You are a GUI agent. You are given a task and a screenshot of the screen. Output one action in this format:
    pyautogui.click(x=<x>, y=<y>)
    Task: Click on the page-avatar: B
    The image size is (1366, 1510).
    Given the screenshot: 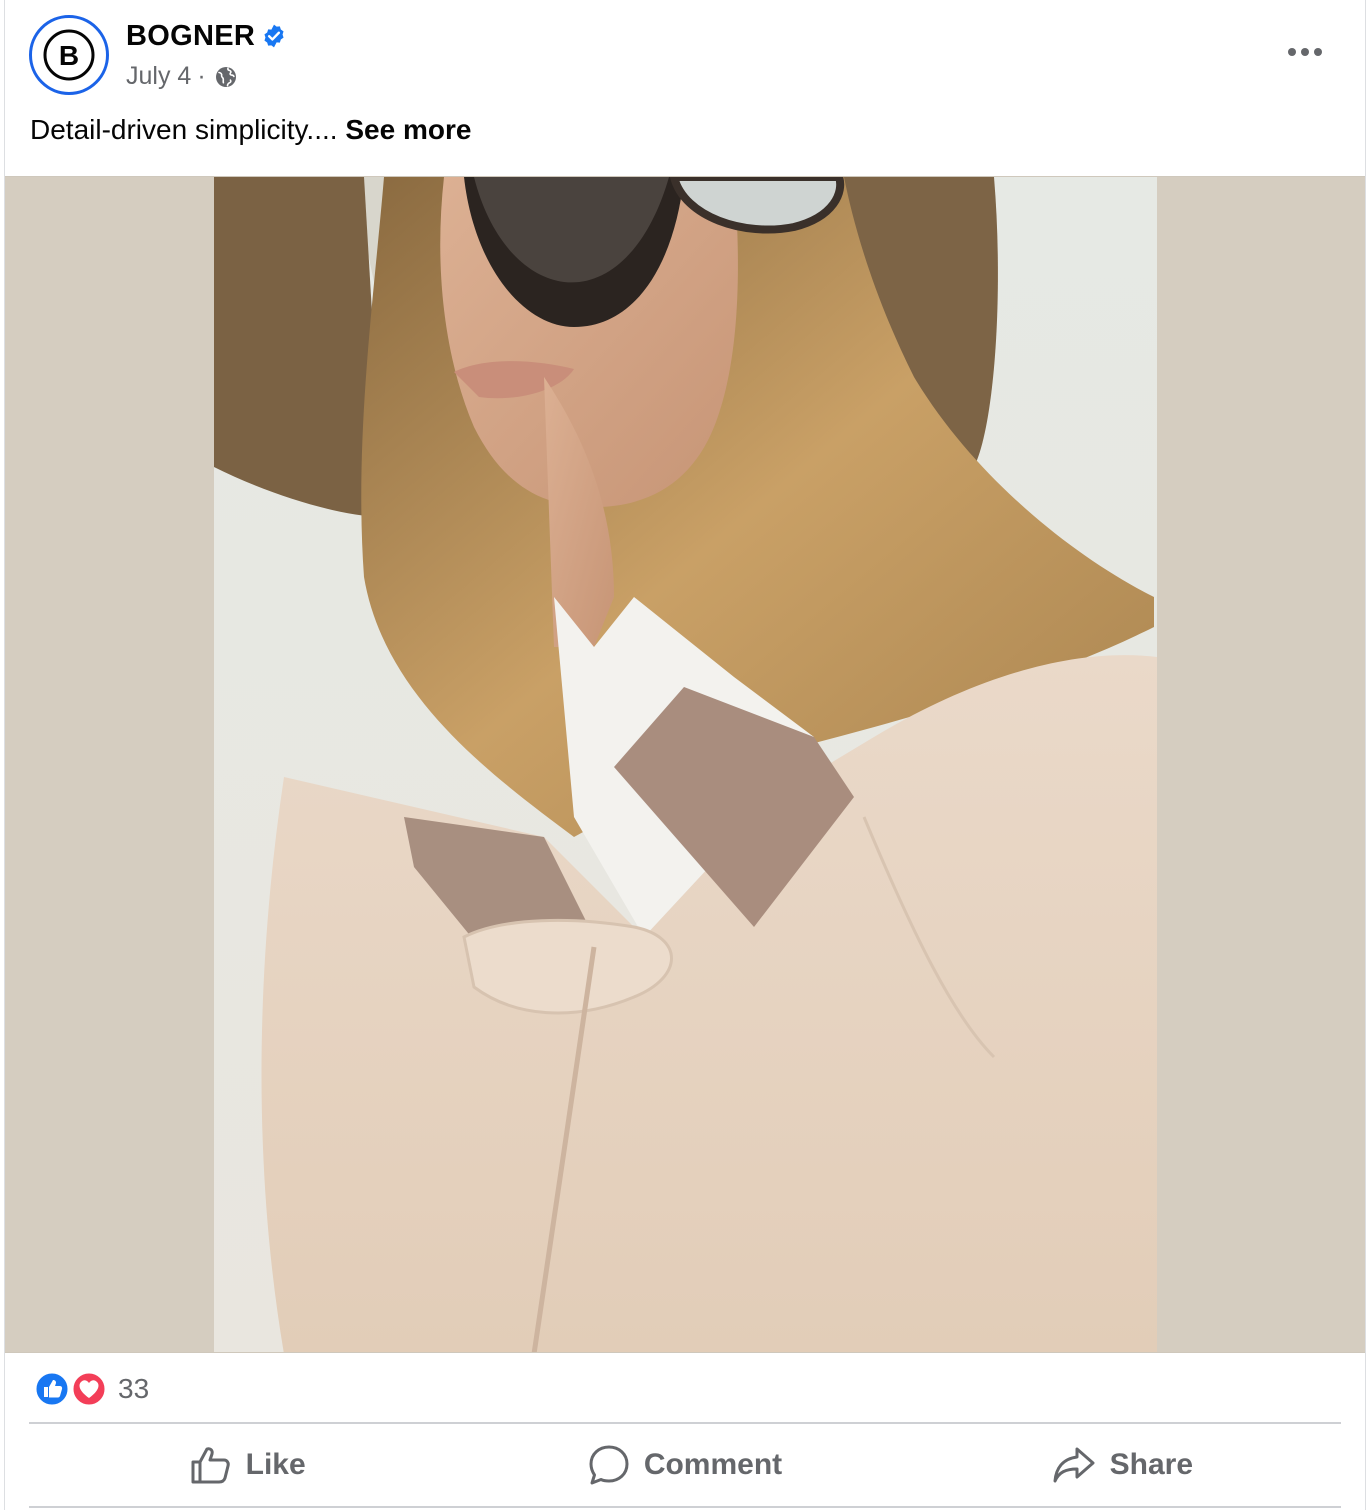 What is the action you would take?
    pyautogui.click(x=69, y=55)
    